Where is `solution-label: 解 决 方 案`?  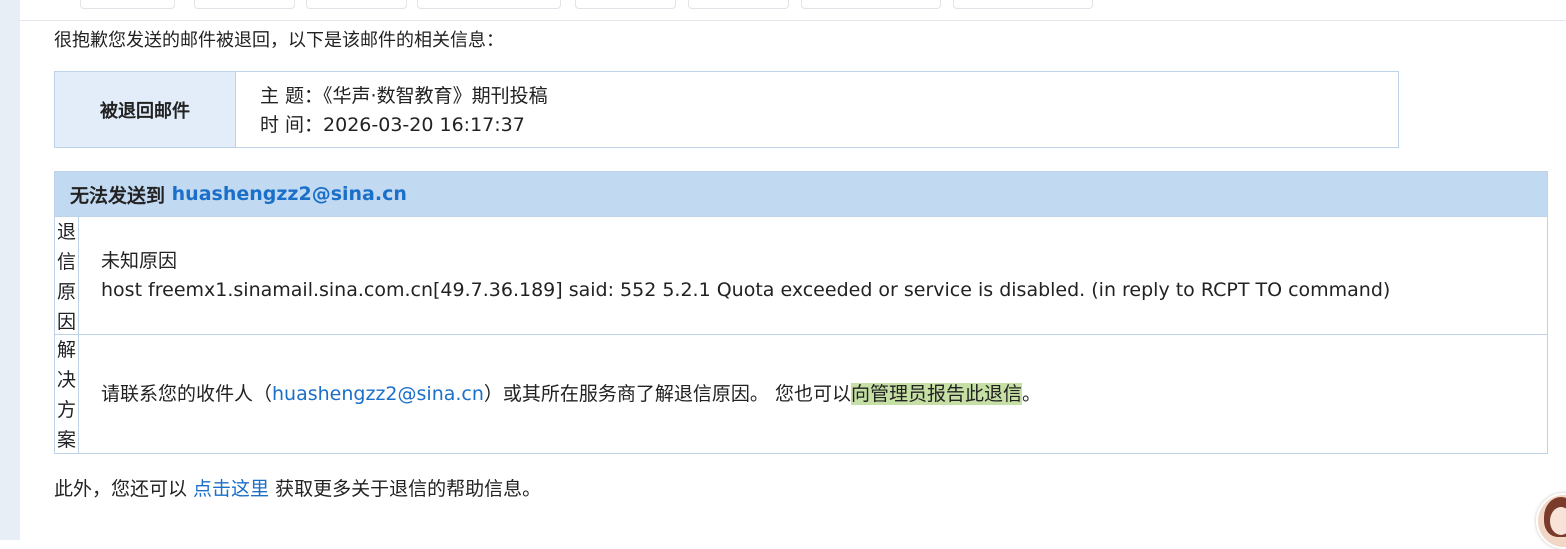 solution-label: 解 决 方 案 is located at coordinates (67, 394).